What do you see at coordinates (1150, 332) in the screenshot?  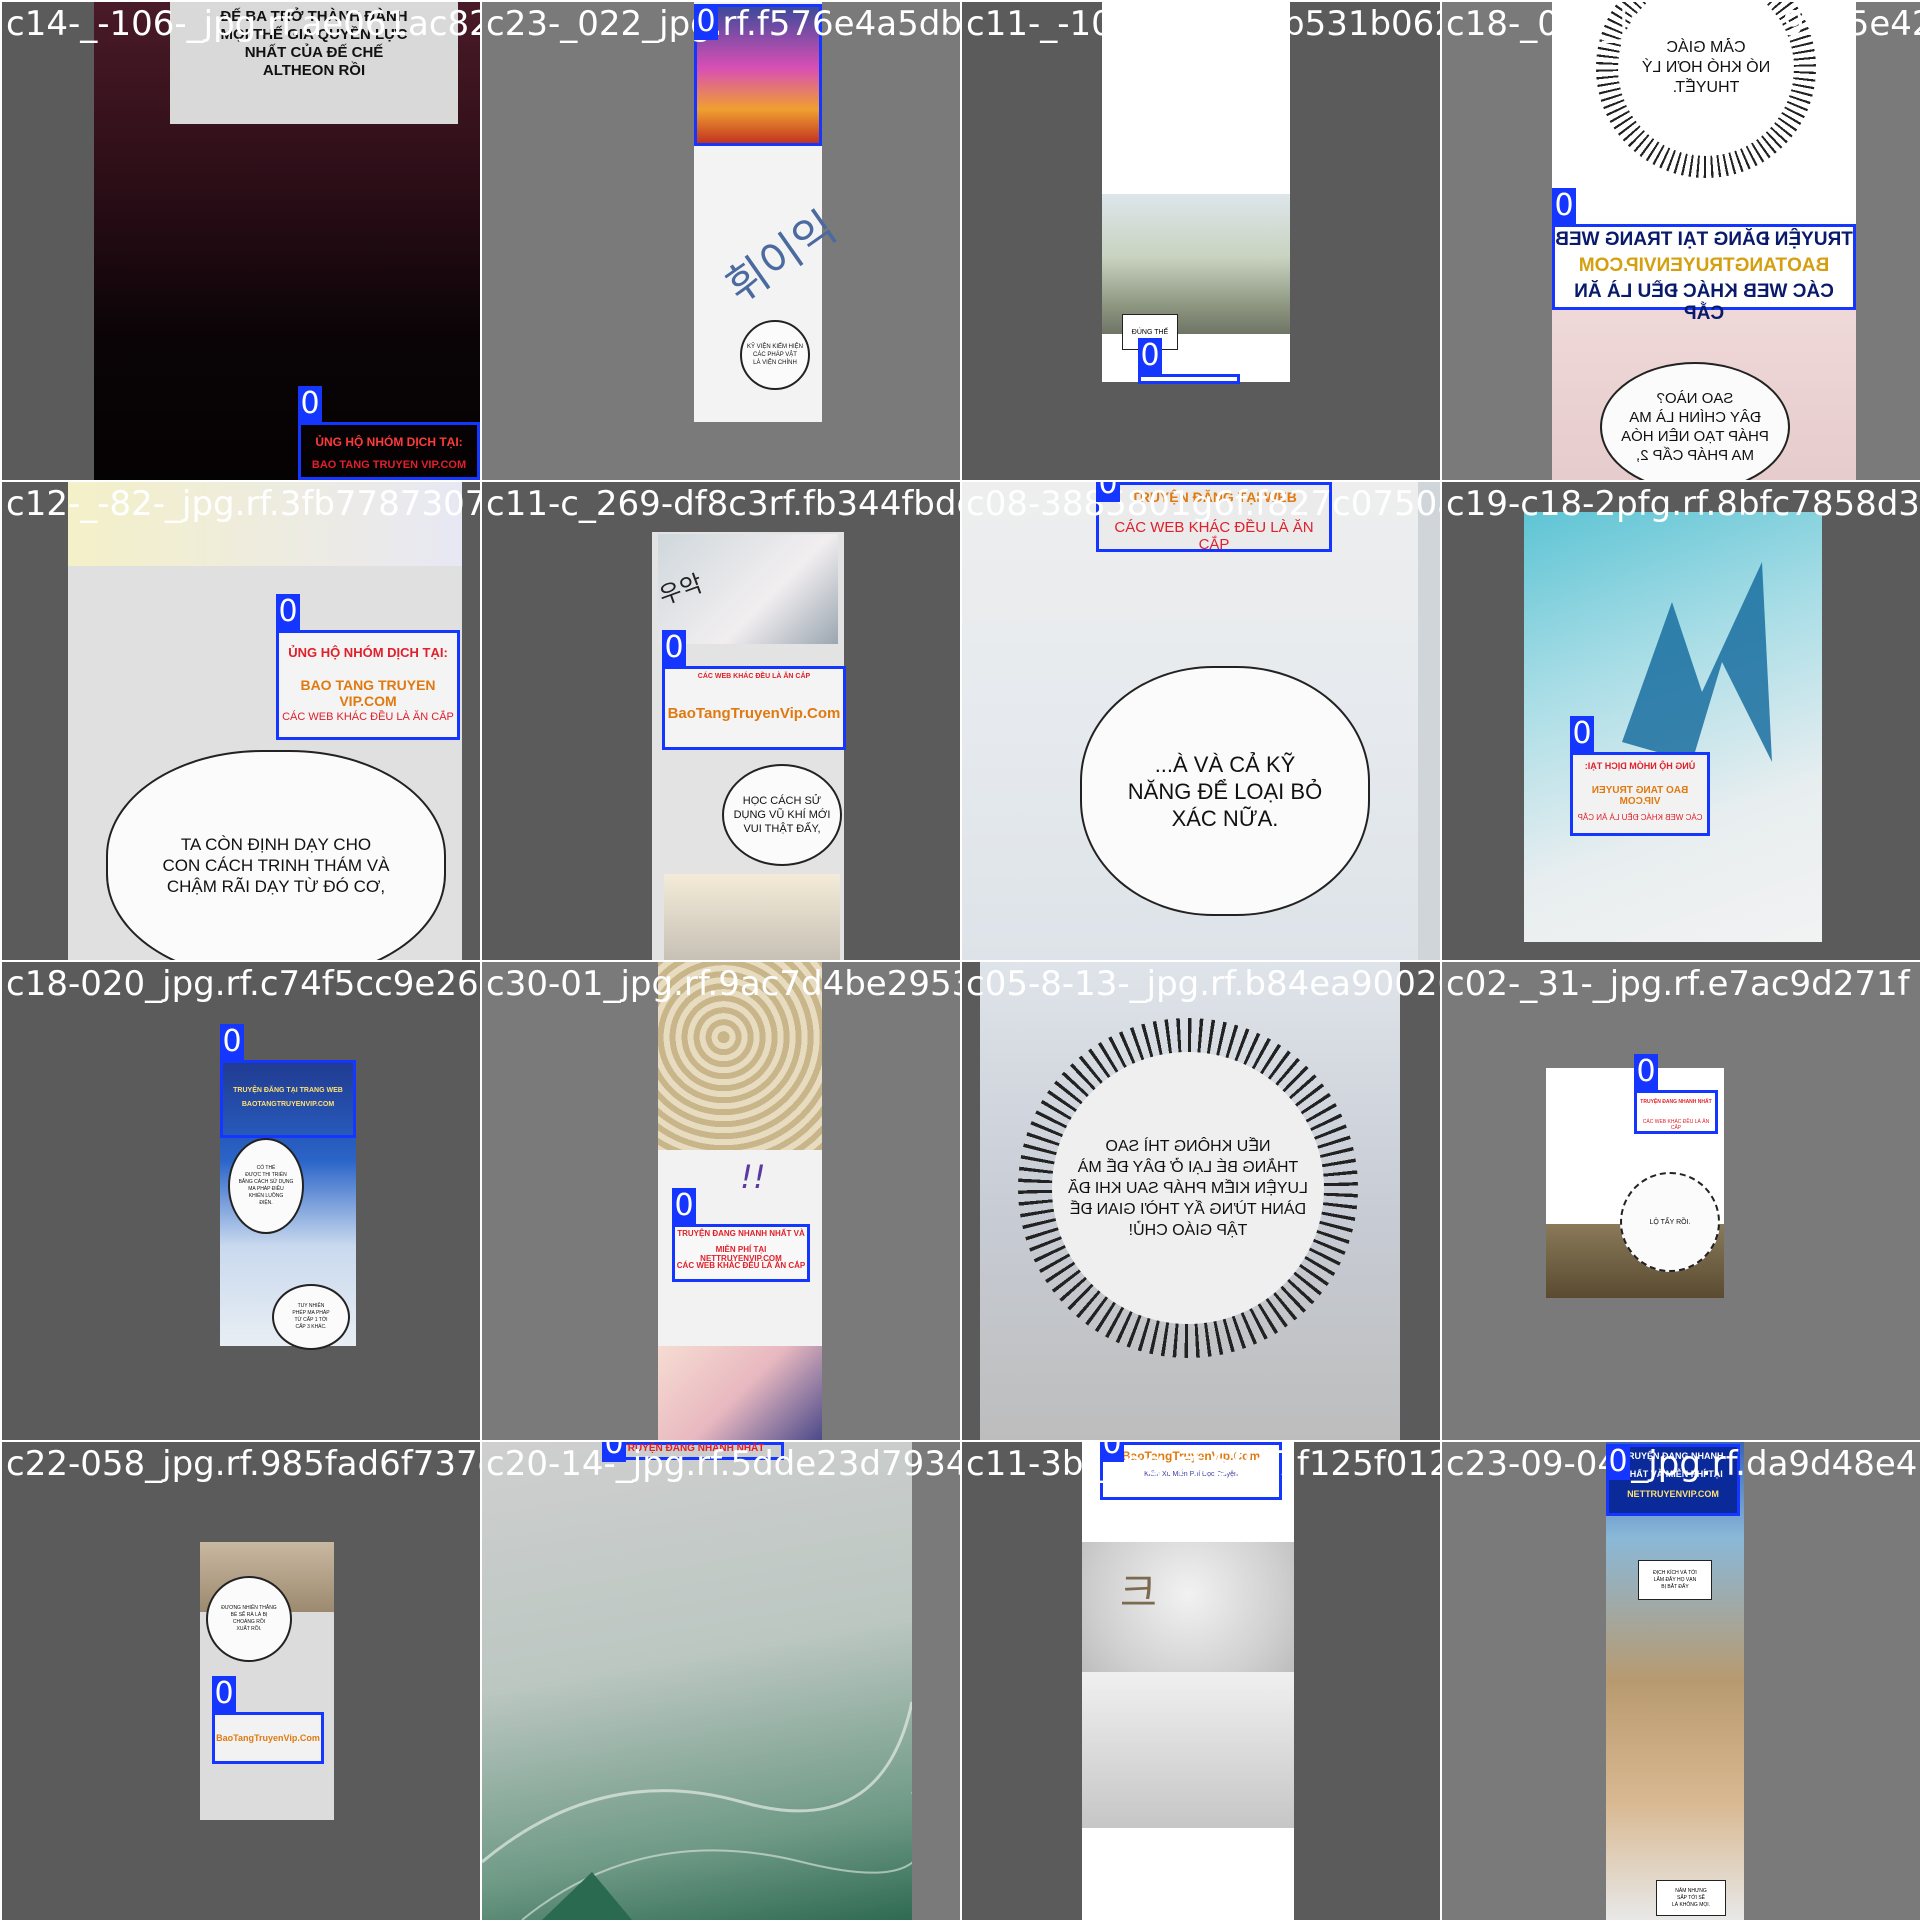 I see `bubble-text: ĐÚNG THẾ` at bounding box center [1150, 332].